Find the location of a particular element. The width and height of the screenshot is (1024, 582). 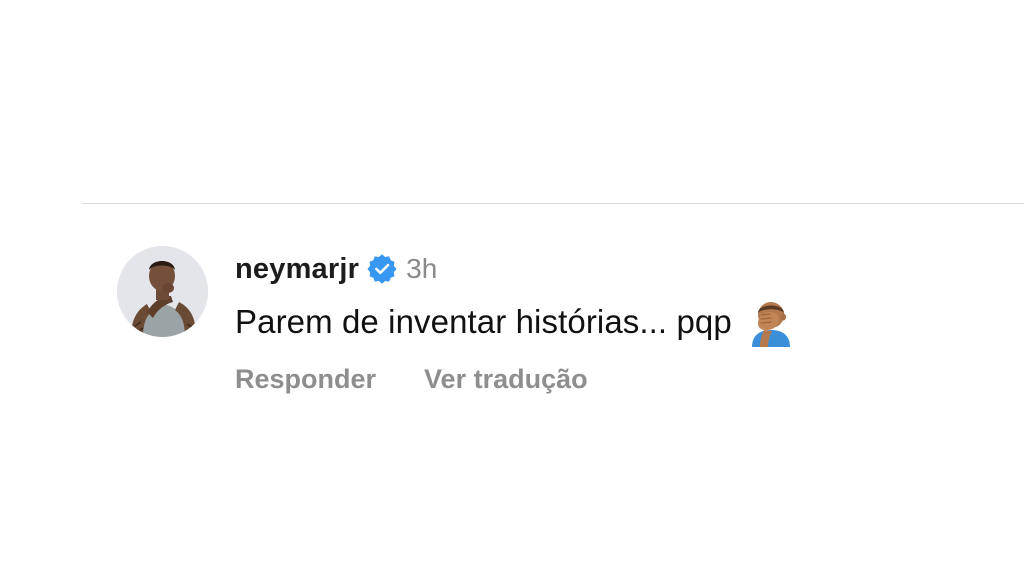

man-facepalming-emoji-icon is located at coordinates (771, 322).